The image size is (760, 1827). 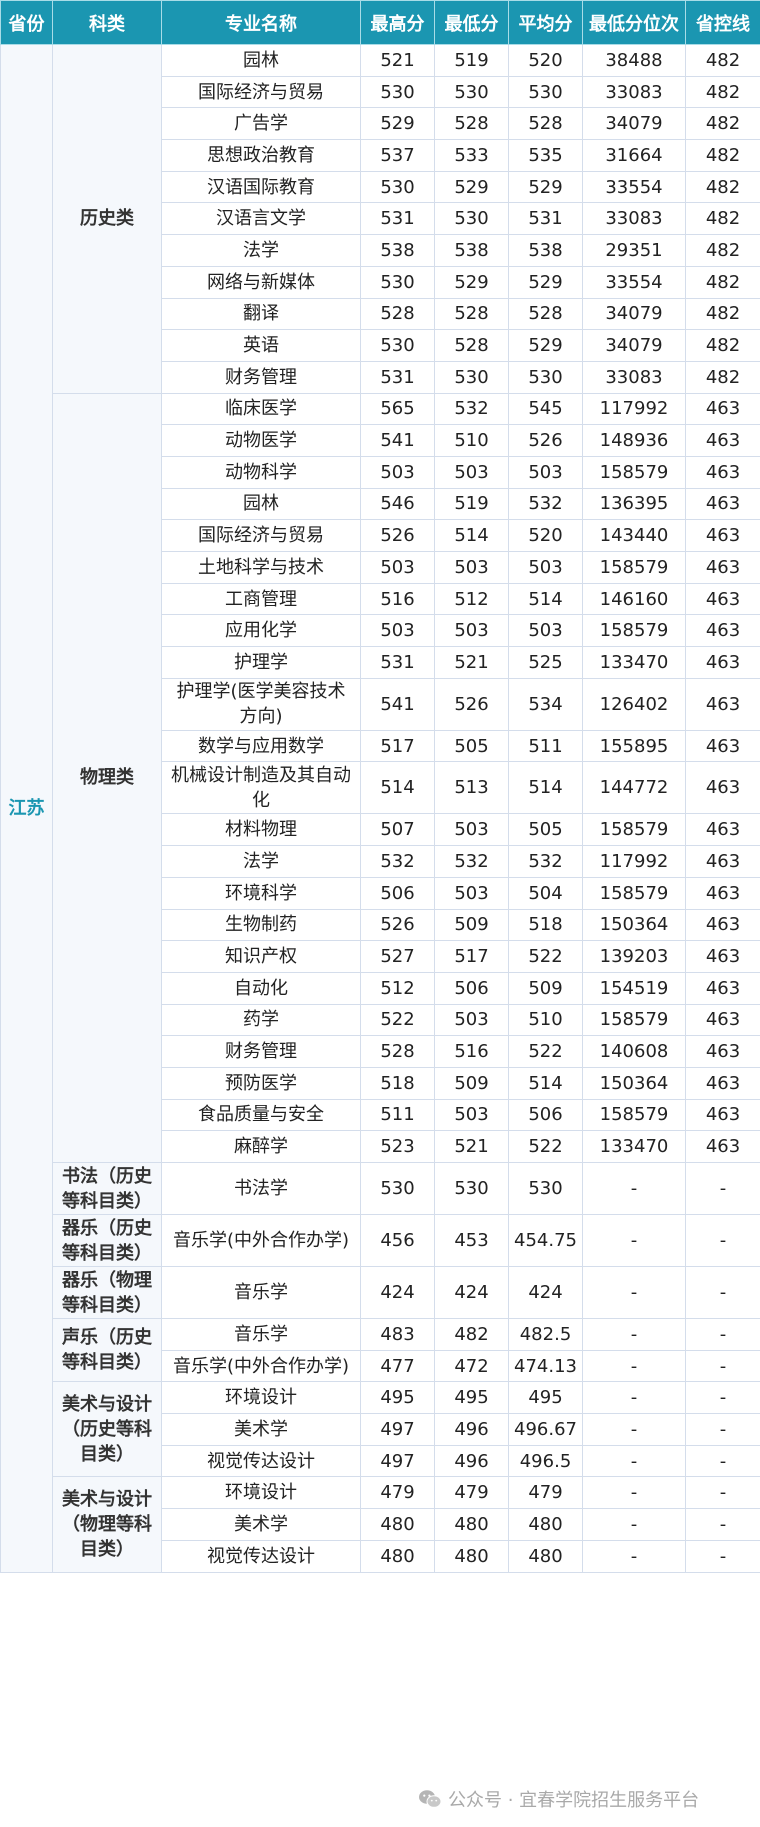 What do you see at coordinates (107, 1350) in the screenshot?
I see `category-cell: 声乐（历史等科目类）` at bounding box center [107, 1350].